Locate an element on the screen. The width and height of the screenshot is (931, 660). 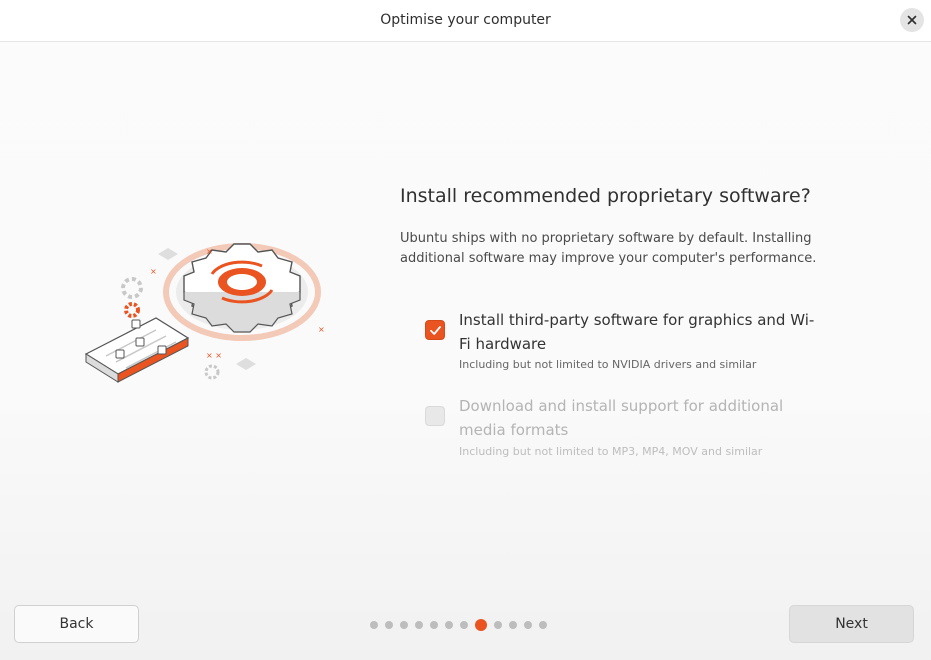
close-button is located at coordinates (912, 20).